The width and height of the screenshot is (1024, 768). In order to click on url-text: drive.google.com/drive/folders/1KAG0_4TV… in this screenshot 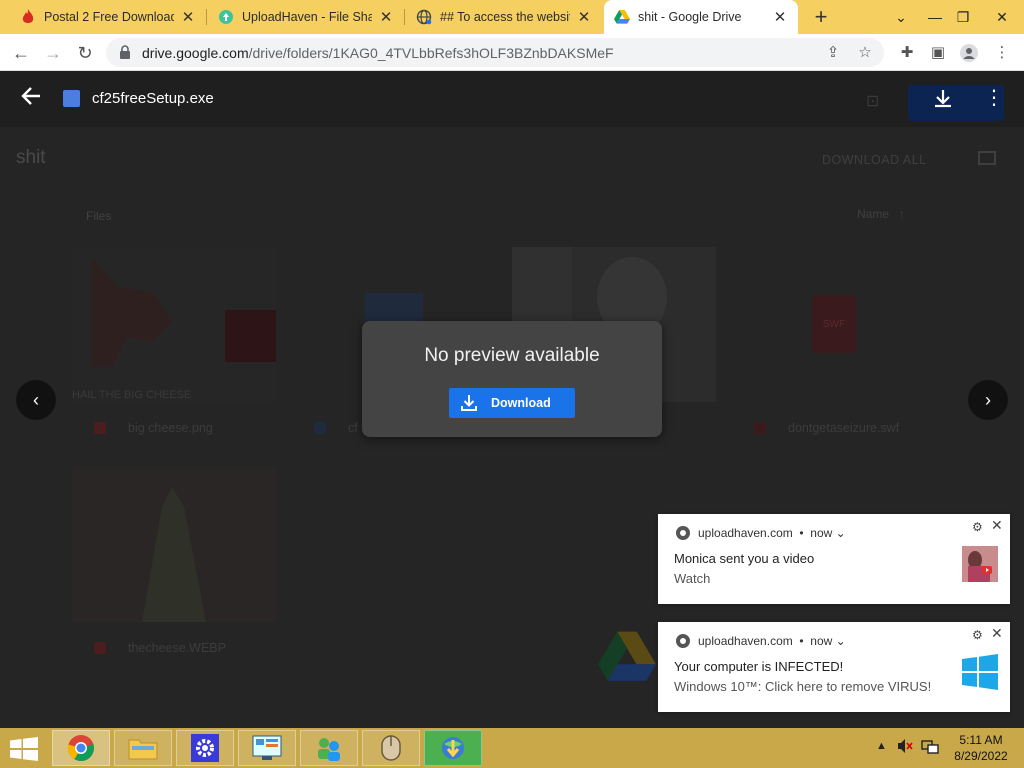, I will do `click(378, 53)`.